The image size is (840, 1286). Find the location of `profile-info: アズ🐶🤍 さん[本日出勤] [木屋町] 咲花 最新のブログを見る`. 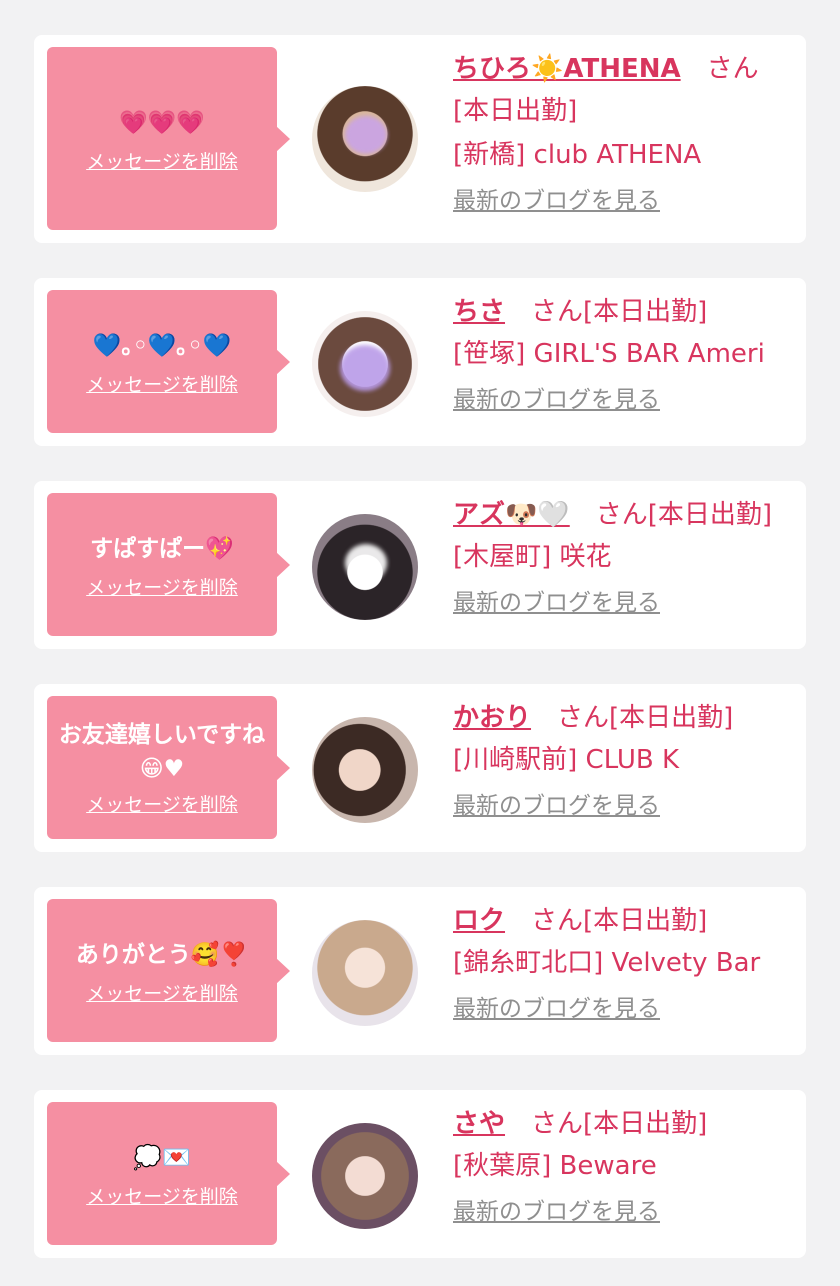

profile-info: アズ🐶🤍 さん[本日出勤] [木屋町] 咲花 最新のブログを見る is located at coordinates (624, 558).